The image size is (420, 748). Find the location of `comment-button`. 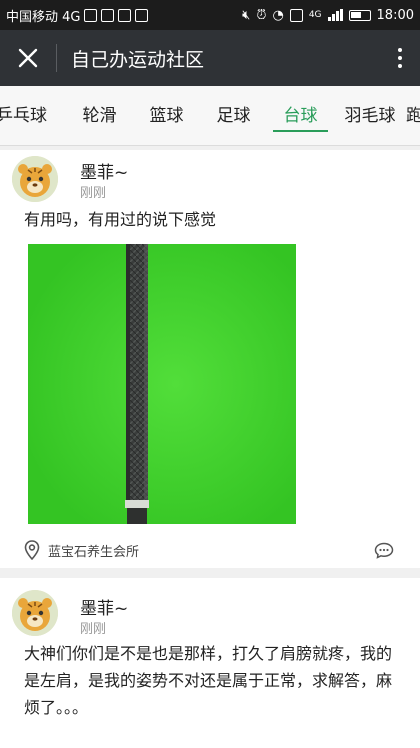

comment-button is located at coordinates (384, 550).